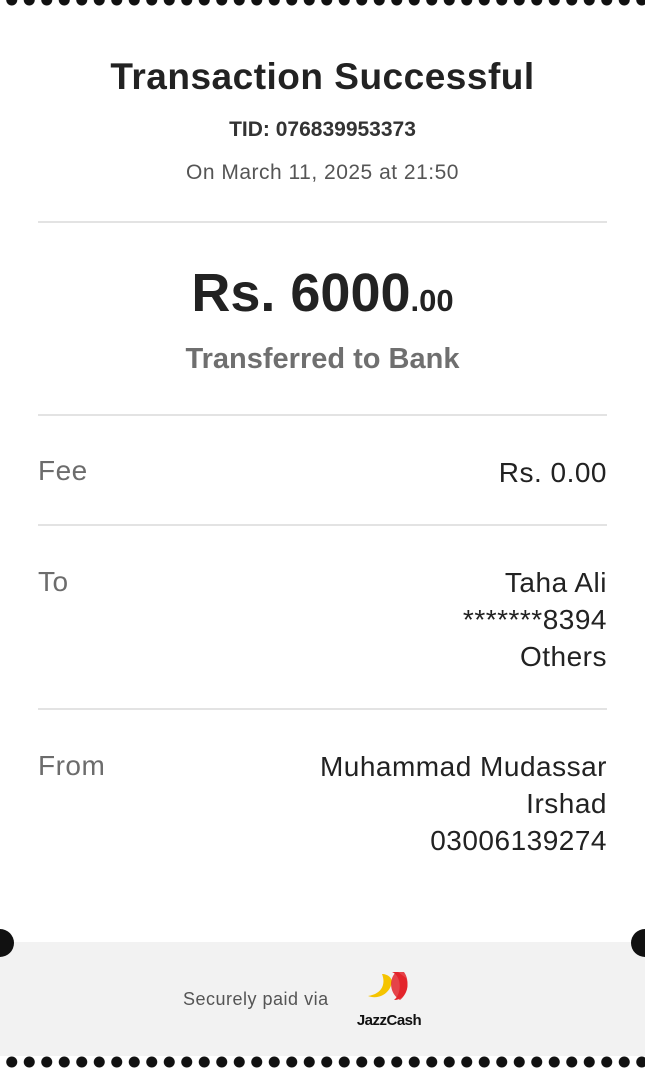  I want to click on from-label: From, so click(72, 765).